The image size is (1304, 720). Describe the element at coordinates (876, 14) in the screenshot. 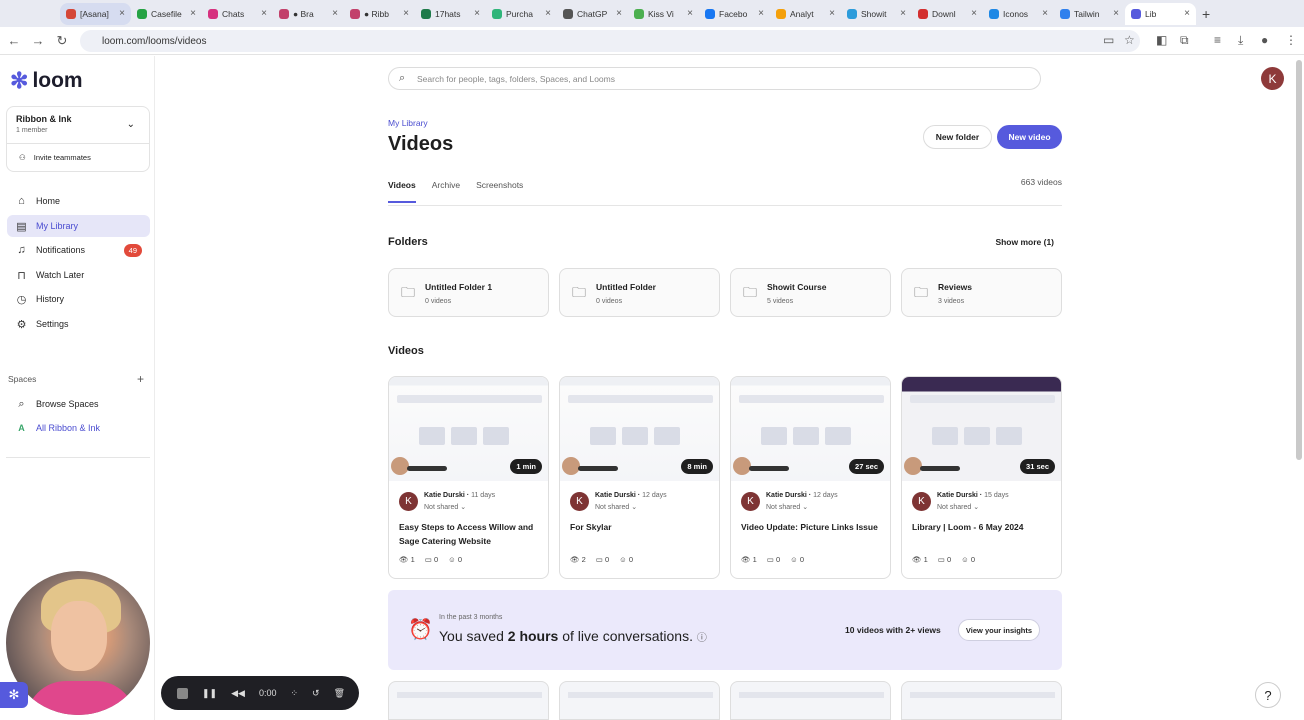

I see `browser-tab: Showit ×` at that location.